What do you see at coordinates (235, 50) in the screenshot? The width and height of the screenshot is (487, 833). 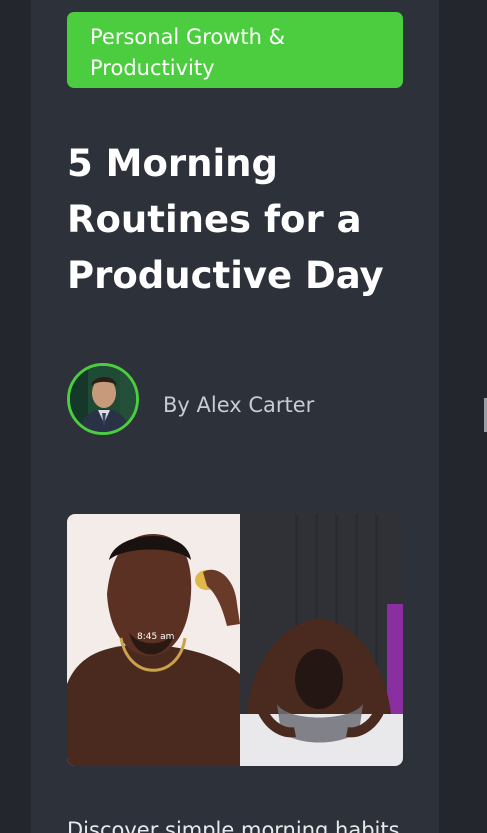 I see `category-badge: Personal Growth & Productivity` at bounding box center [235, 50].